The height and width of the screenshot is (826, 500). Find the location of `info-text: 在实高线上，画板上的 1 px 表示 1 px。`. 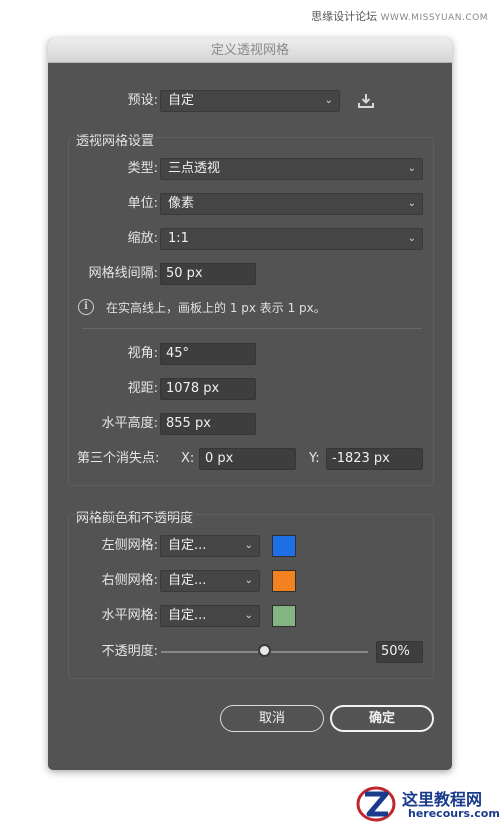

info-text: 在实高线上，画板上的 1 px 表示 1 px。 is located at coordinates (216, 308).